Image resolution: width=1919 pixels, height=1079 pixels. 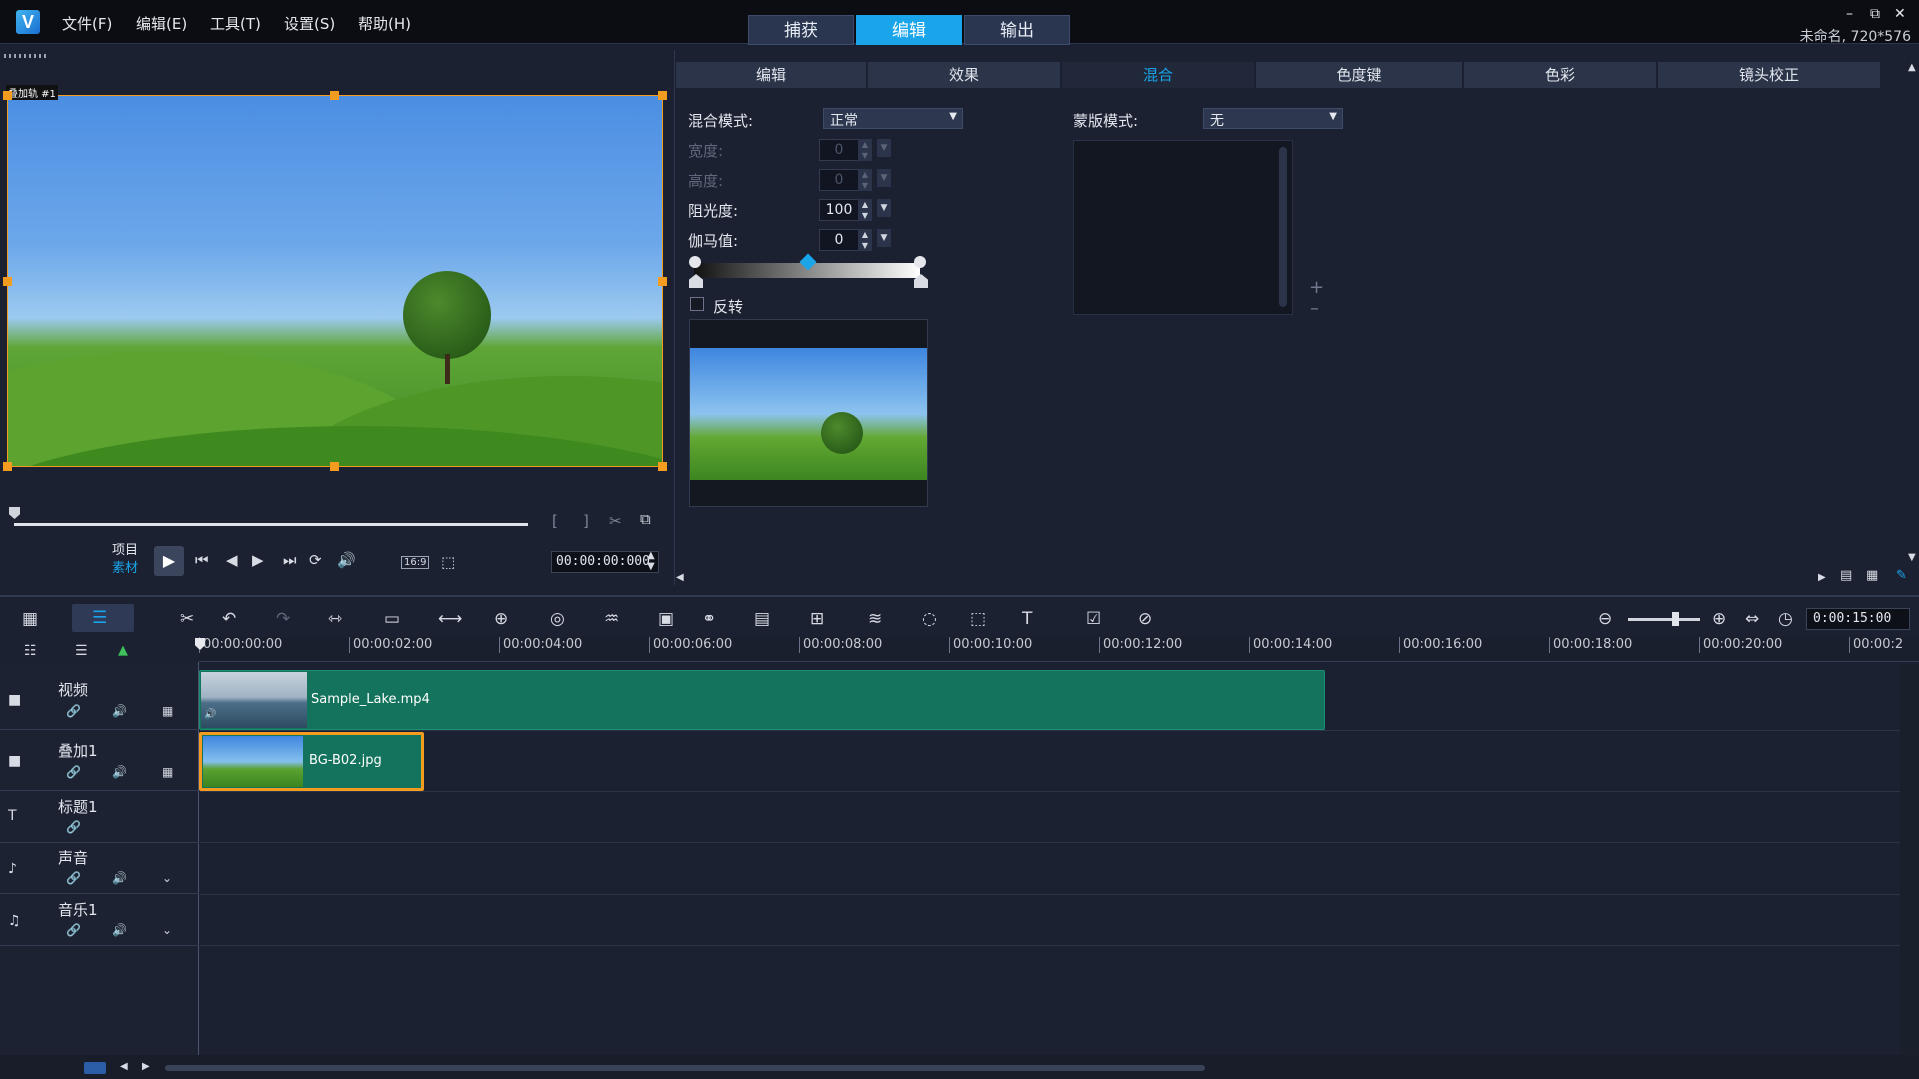 What do you see at coordinates (1912, 67) in the screenshot?
I see `scroll-up-icon: ▲` at bounding box center [1912, 67].